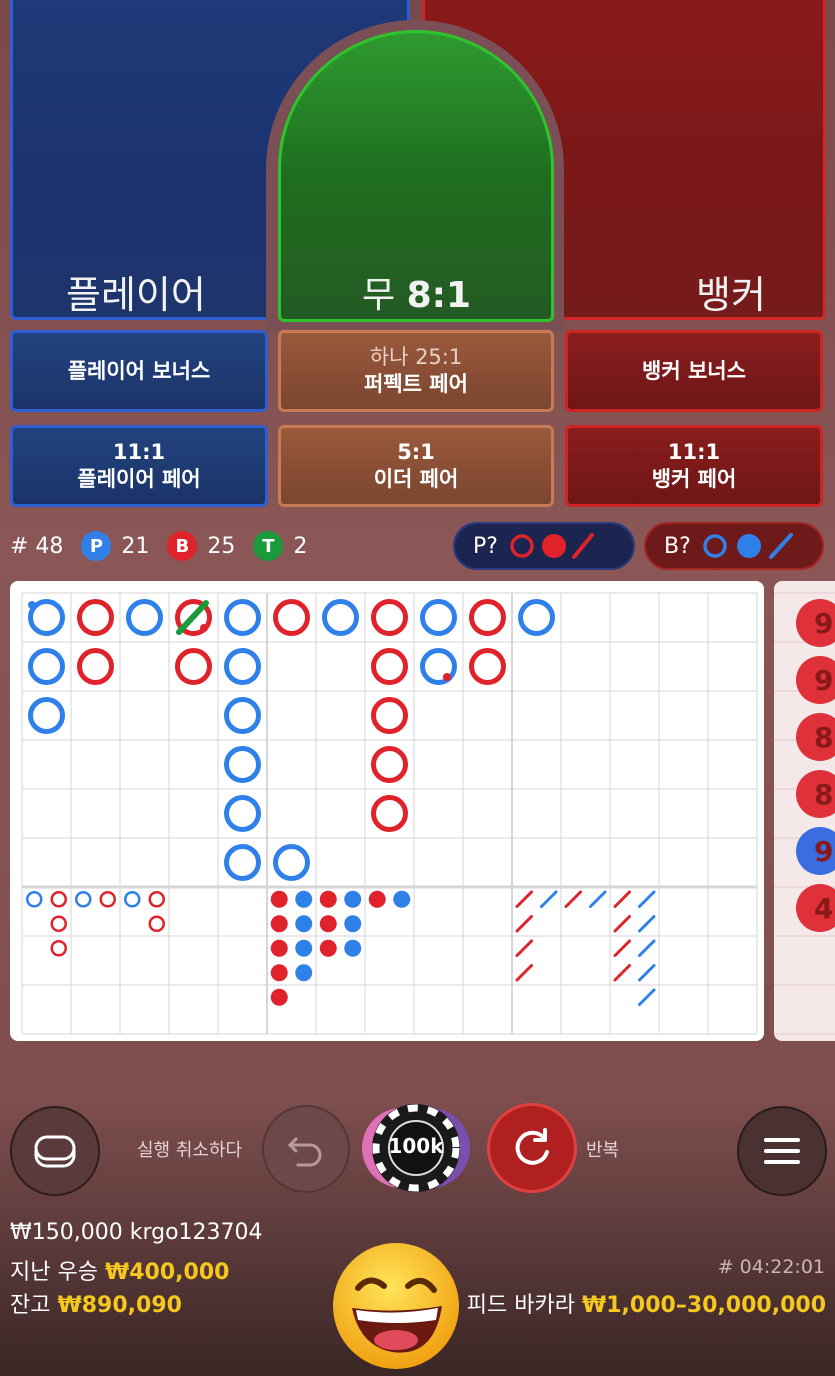 The image size is (835, 1376). I want to click on game-time: # 04:22:01, so click(771, 1267).